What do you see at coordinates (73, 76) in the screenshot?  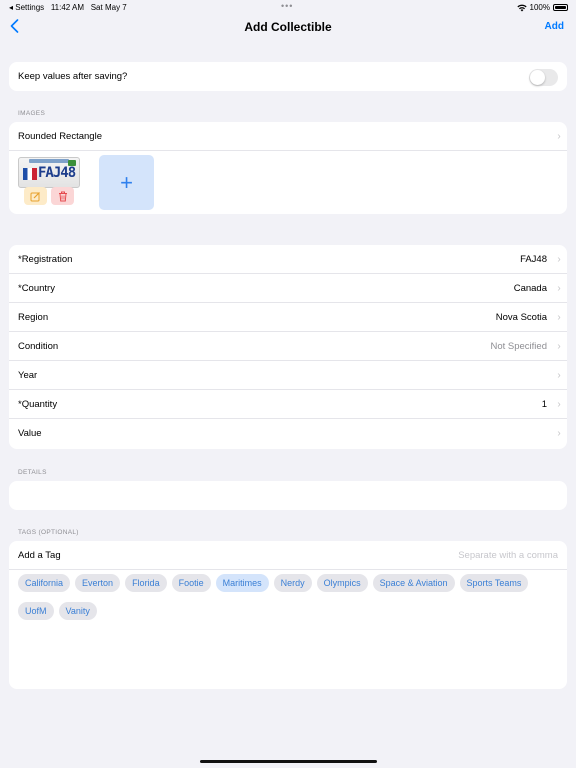 I see `keep-values-label: Keep values after saving?` at bounding box center [73, 76].